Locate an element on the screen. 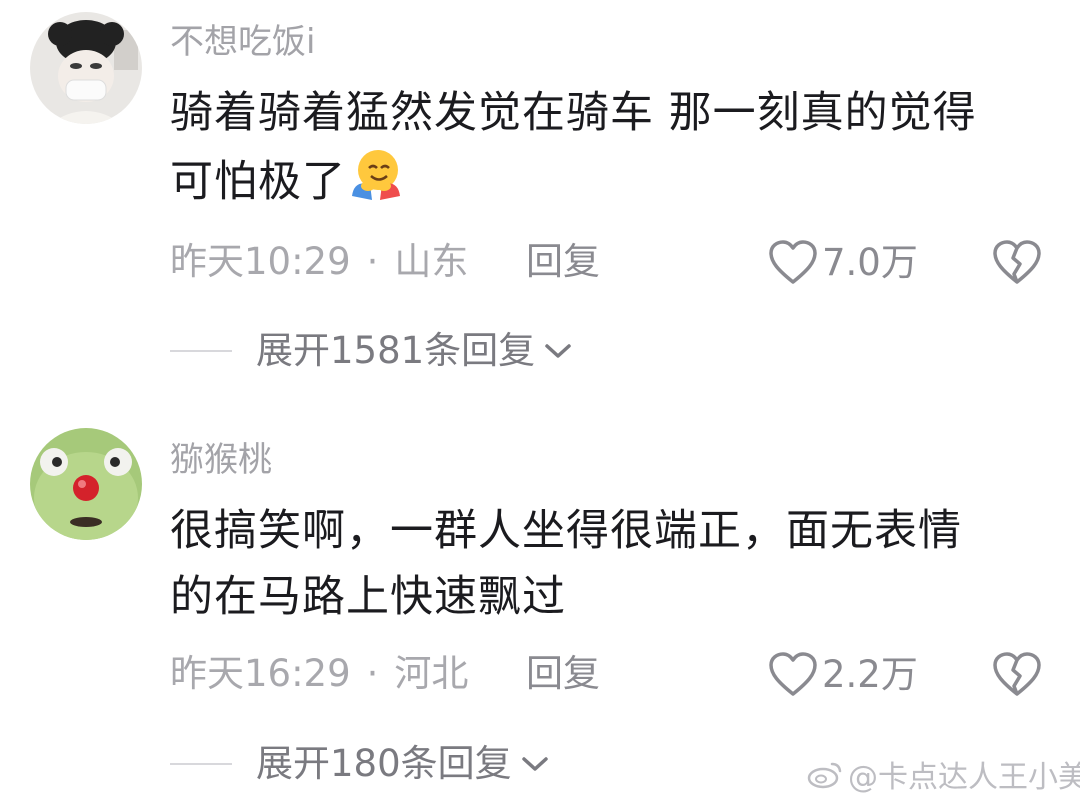  expand-replies-button: 展开180条回复 is located at coordinates (360, 764).